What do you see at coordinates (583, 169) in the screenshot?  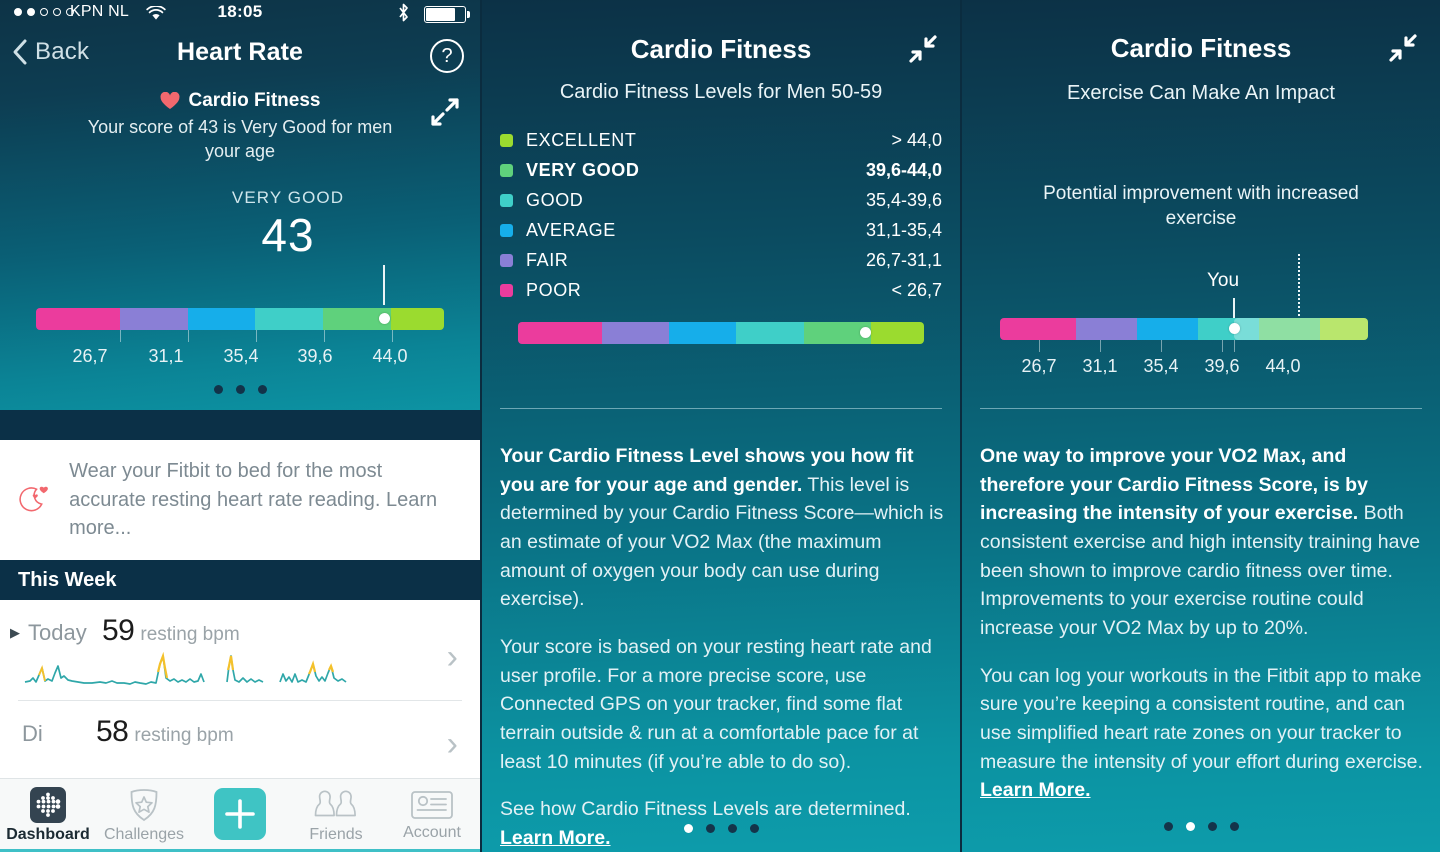 I see `legend-name: VERY GOOD` at bounding box center [583, 169].